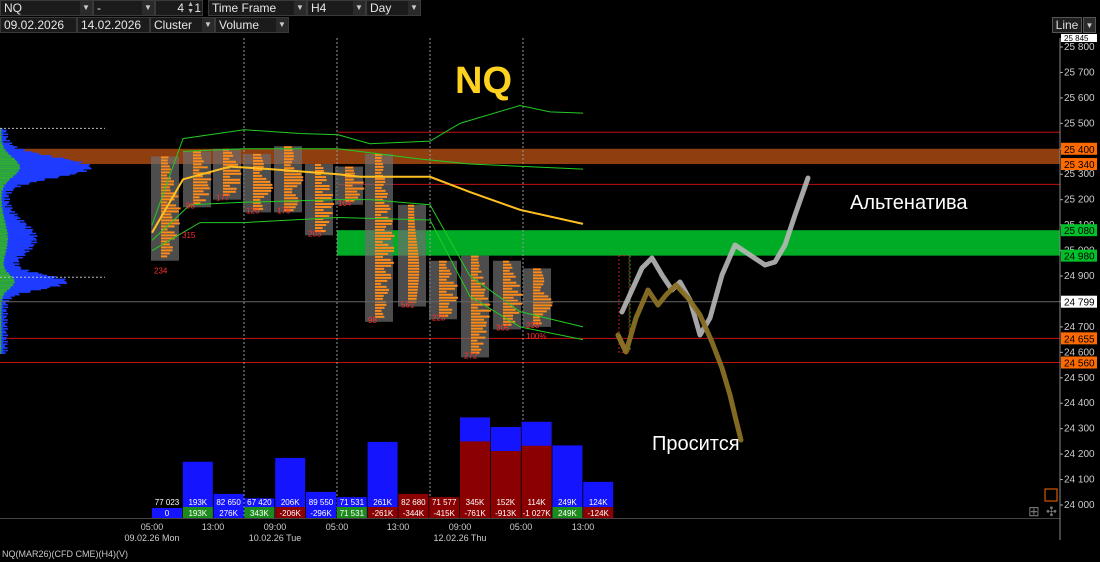 The image size is (1100, 562). Describe the element at coordinates (275, 527) in the screenshot. I see `time-tick-label: 09:00` at that location.